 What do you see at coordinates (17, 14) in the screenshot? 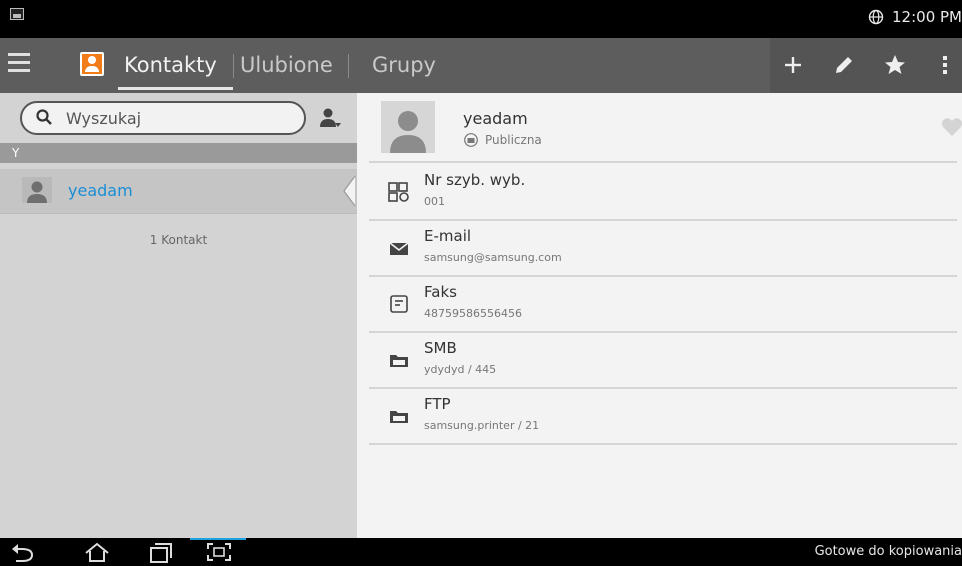
I see `image-icon` at bounding box center [17, 14].